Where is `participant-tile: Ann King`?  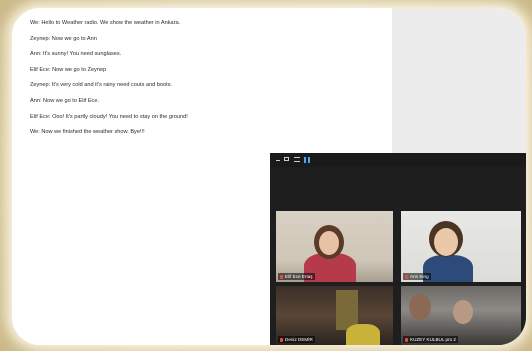
participant-tile: Ann King is located at coordinates (461, 246).